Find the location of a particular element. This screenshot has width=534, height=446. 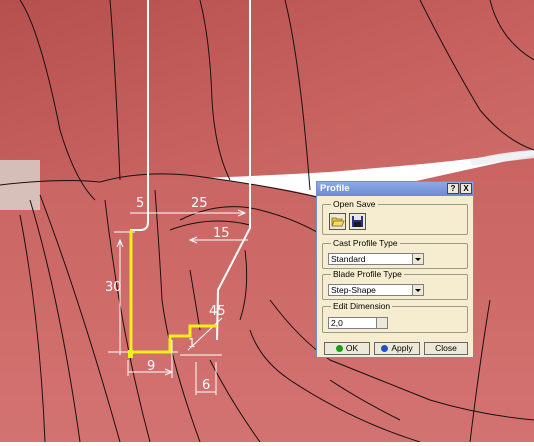

dim-label-30: 30 is located at coordinates (113, 287).